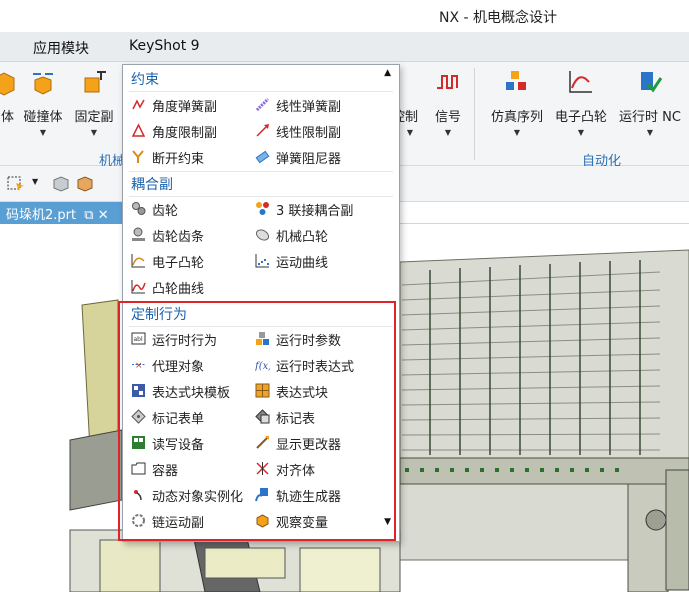 The image size is (689, 592). Describe the element at coordinates (94, 117) in the screenshot. I see `fixed-joint-label: 固定副` at that location.